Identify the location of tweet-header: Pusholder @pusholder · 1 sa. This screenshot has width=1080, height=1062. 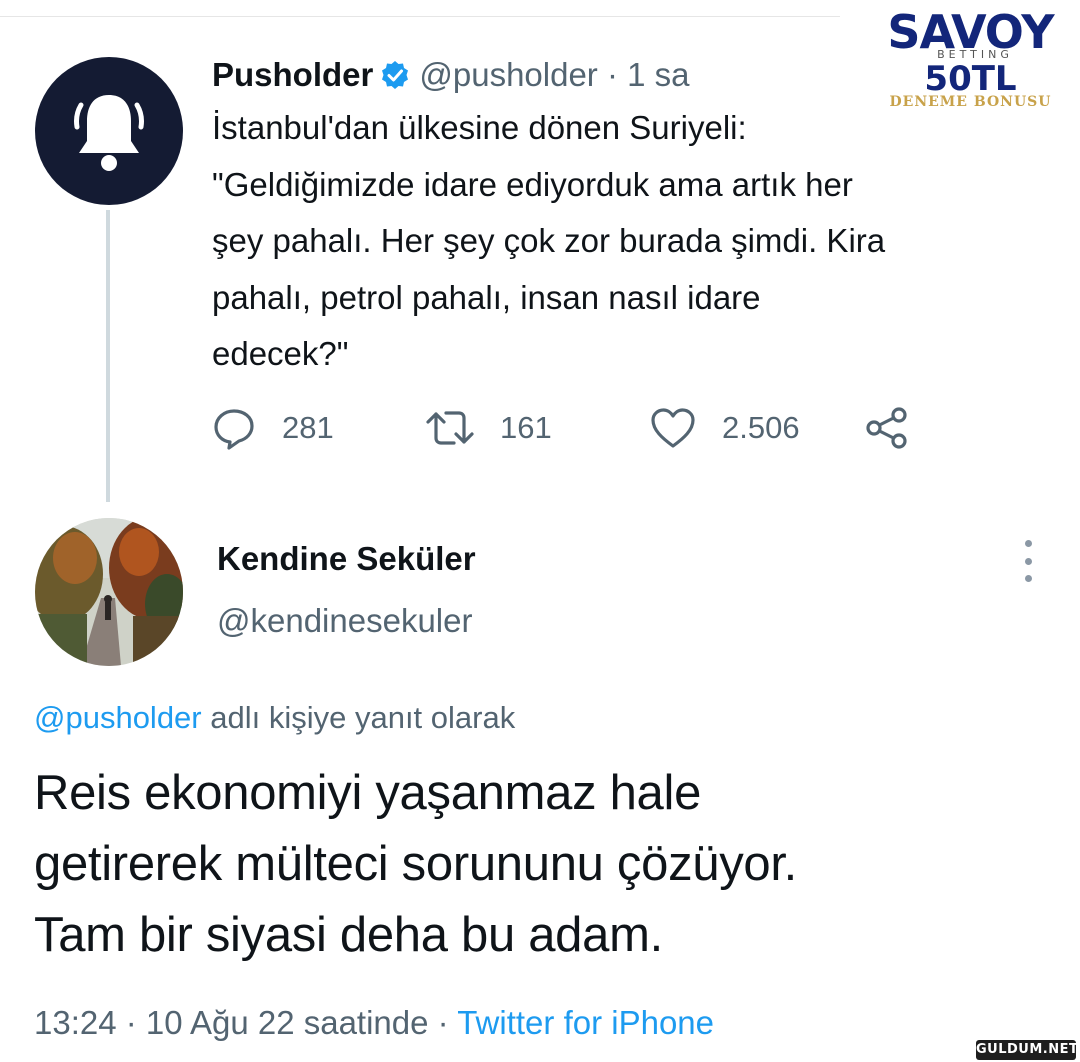
(451, 75).